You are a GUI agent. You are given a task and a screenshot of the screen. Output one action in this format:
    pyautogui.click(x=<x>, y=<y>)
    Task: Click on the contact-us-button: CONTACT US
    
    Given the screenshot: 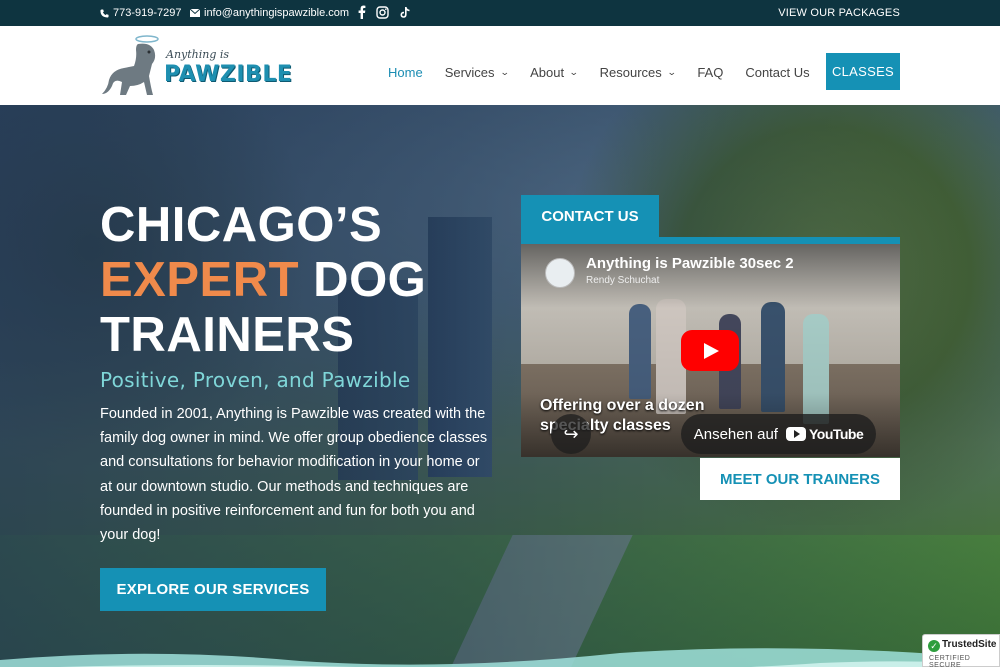 What is the action you would take?
    pyautogui.click(x=590, y=216)
    